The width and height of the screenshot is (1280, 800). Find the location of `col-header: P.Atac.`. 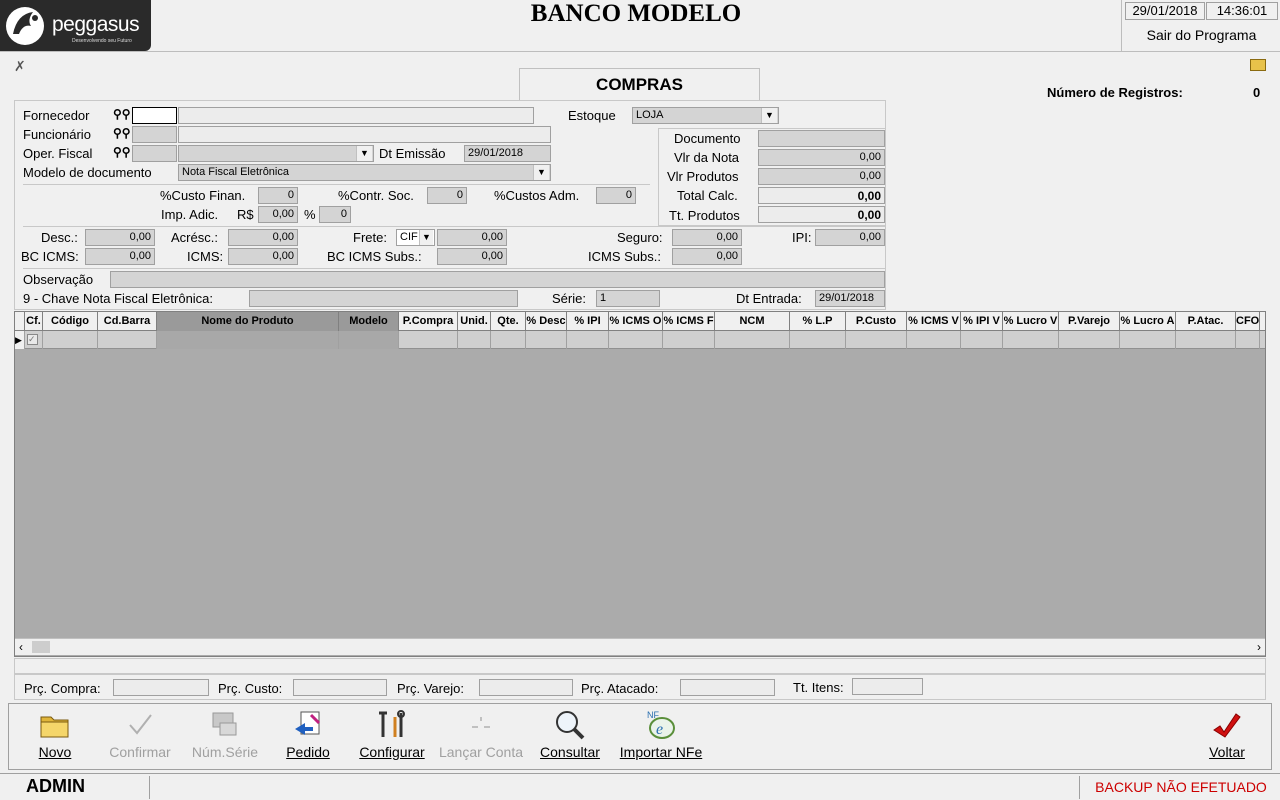

col-header: P.Atac. is located at coordinates (1206, 321).